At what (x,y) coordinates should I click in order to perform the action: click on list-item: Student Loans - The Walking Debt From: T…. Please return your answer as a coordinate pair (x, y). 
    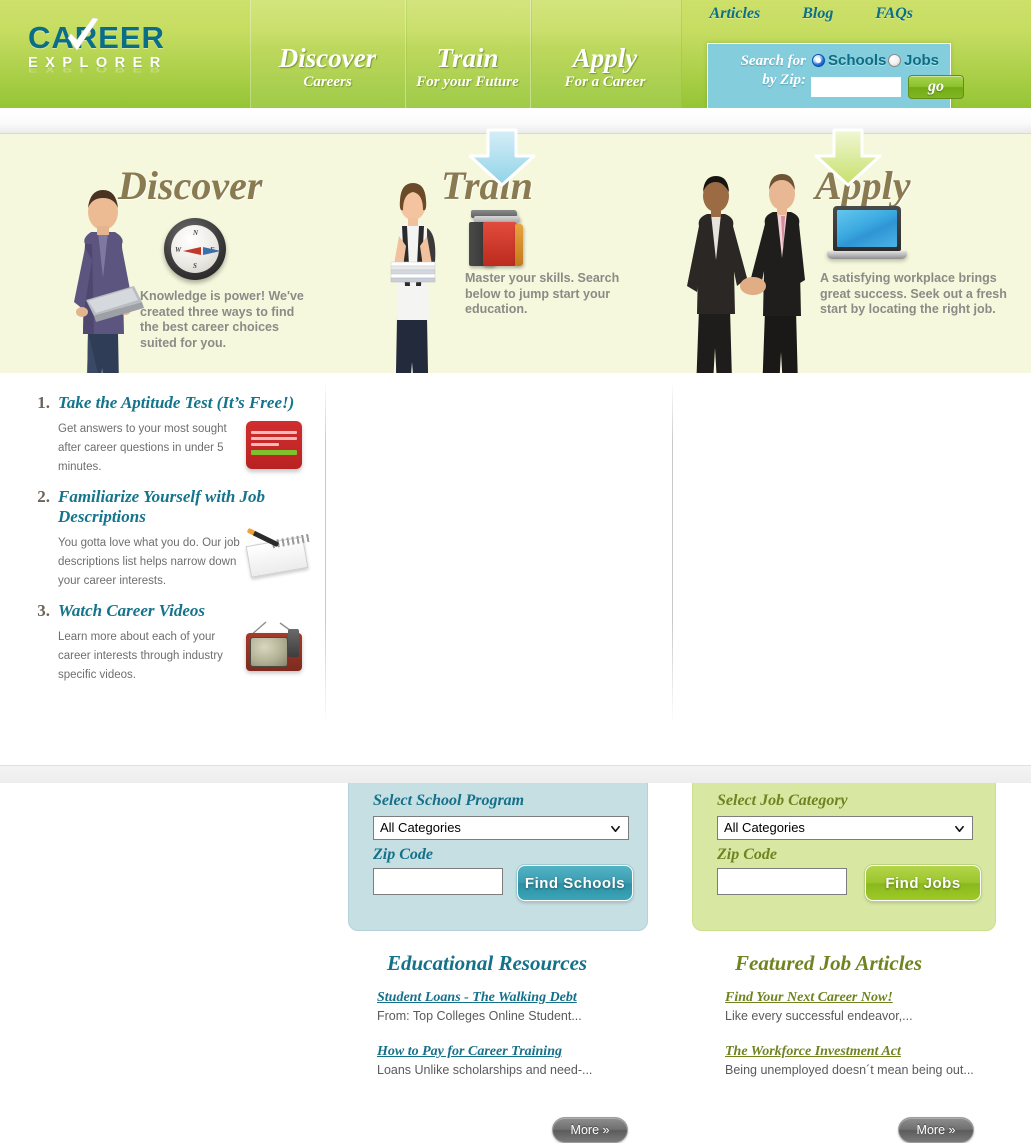
    Looking at the image, I should click on (527, 1006).